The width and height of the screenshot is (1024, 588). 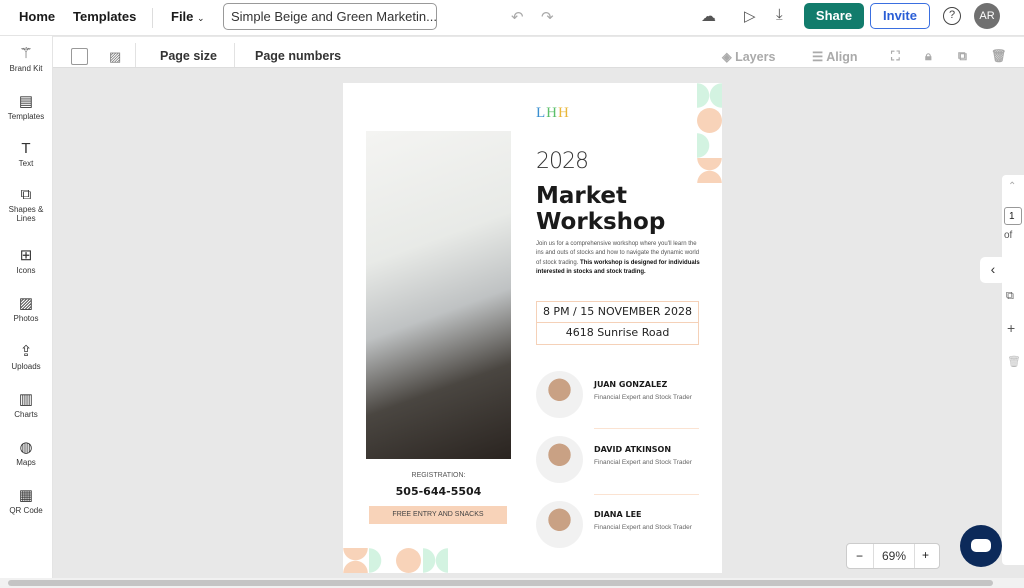 I want to click on zoom-control: − 69% +, so click(x=893, y=556).